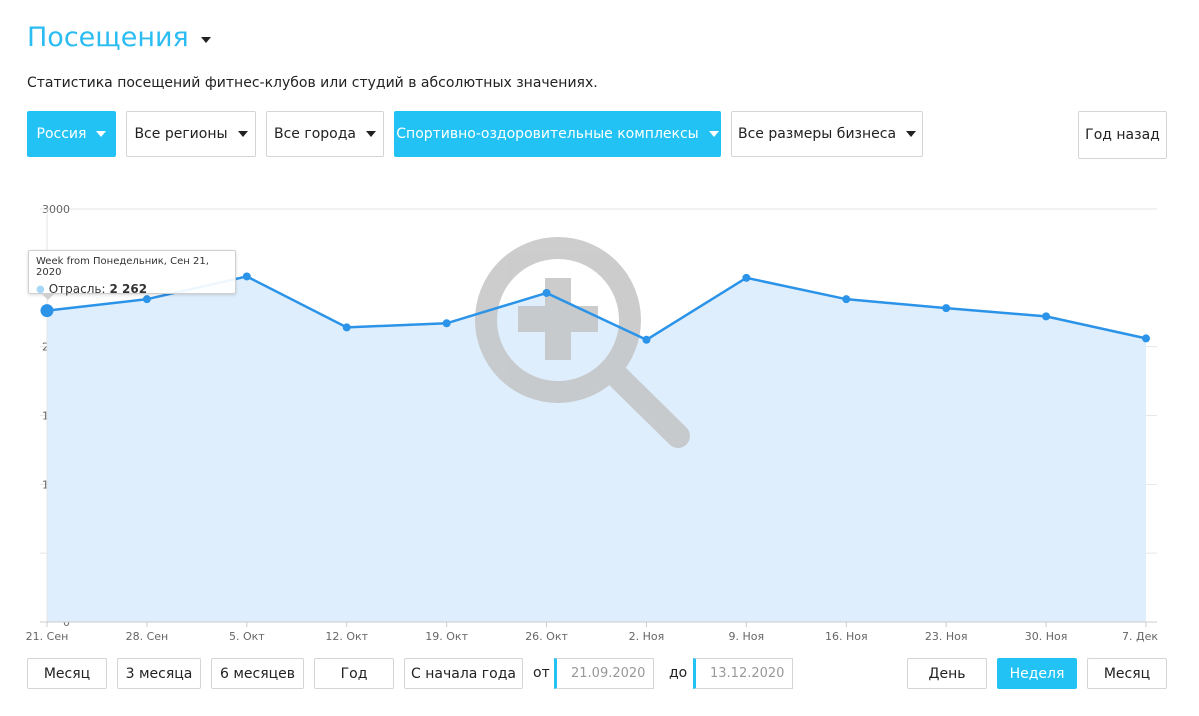 Image resolution: width=1199 pixels, height=716 pixels. Describe the element at coordinates (122, 267) in the screenshot. I see `tooltip-header: Week from Понедельник, Сен 21, 2020` at that location.